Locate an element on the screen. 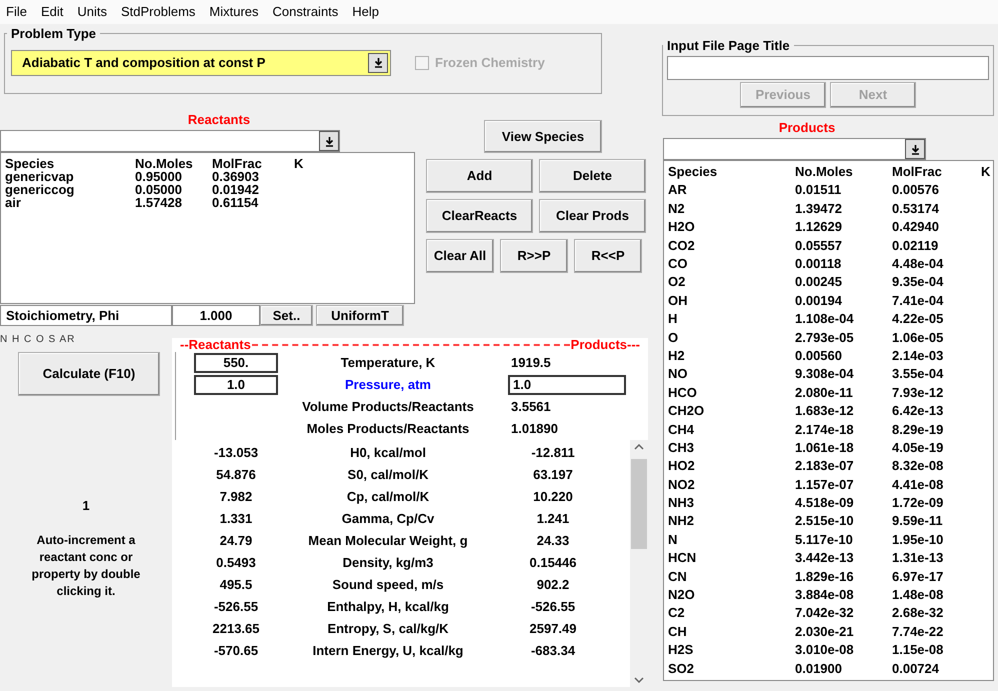 This screenshot has width=998, height=691. species-row: air 1.57428 0.61154 is located at coordinates (209, 203).